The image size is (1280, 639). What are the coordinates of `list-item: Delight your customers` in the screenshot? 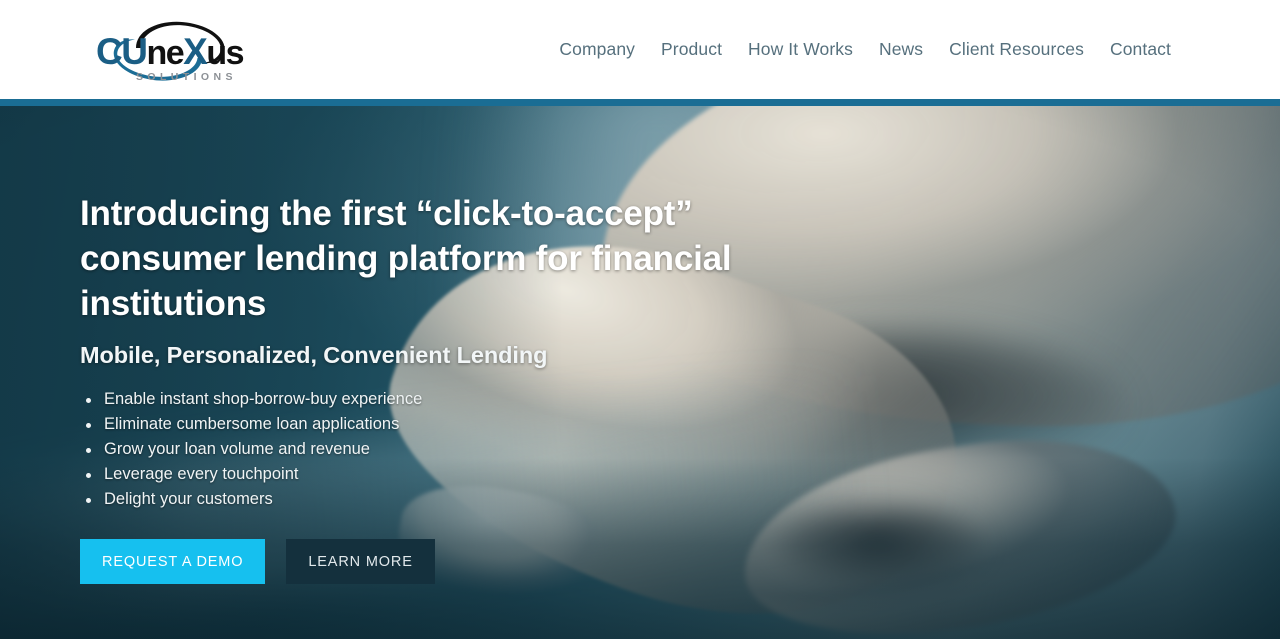 It's located at (490, 499).